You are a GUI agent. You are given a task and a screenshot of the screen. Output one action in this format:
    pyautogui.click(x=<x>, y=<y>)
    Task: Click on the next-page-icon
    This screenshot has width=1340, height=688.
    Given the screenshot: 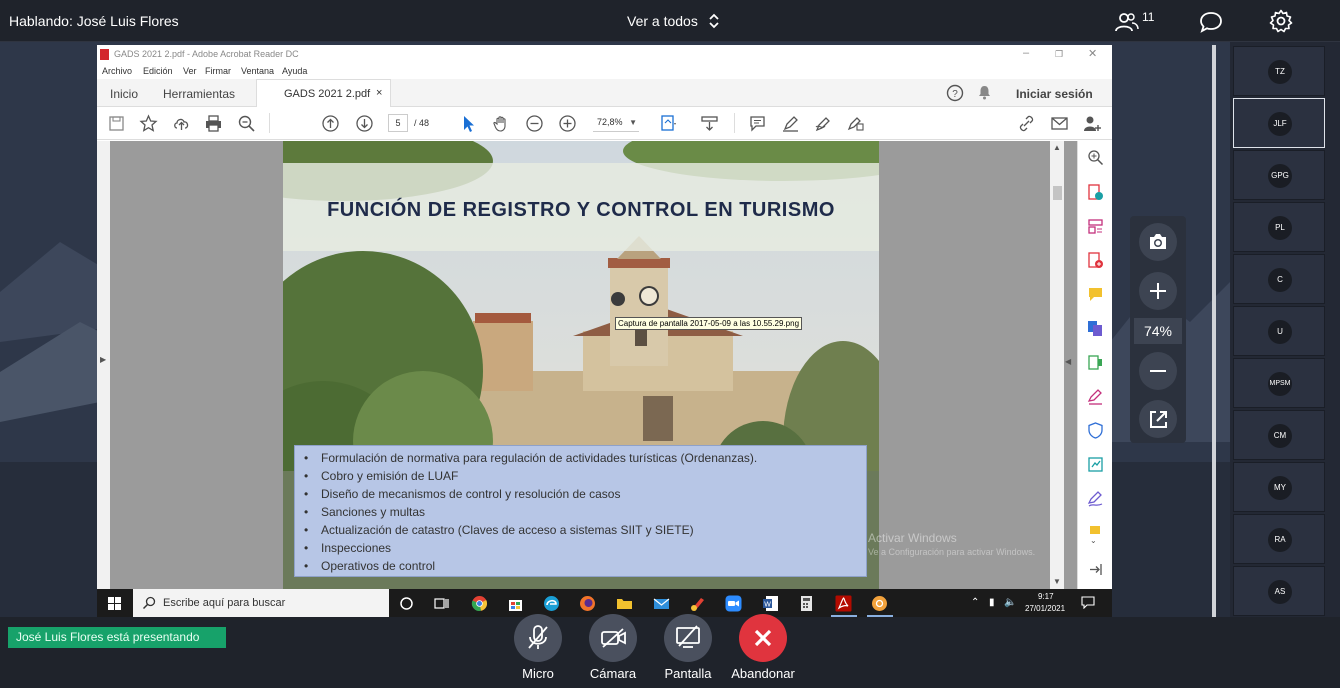 What is the action you would take?
    pyautogui.click(x=364, y=123)
    